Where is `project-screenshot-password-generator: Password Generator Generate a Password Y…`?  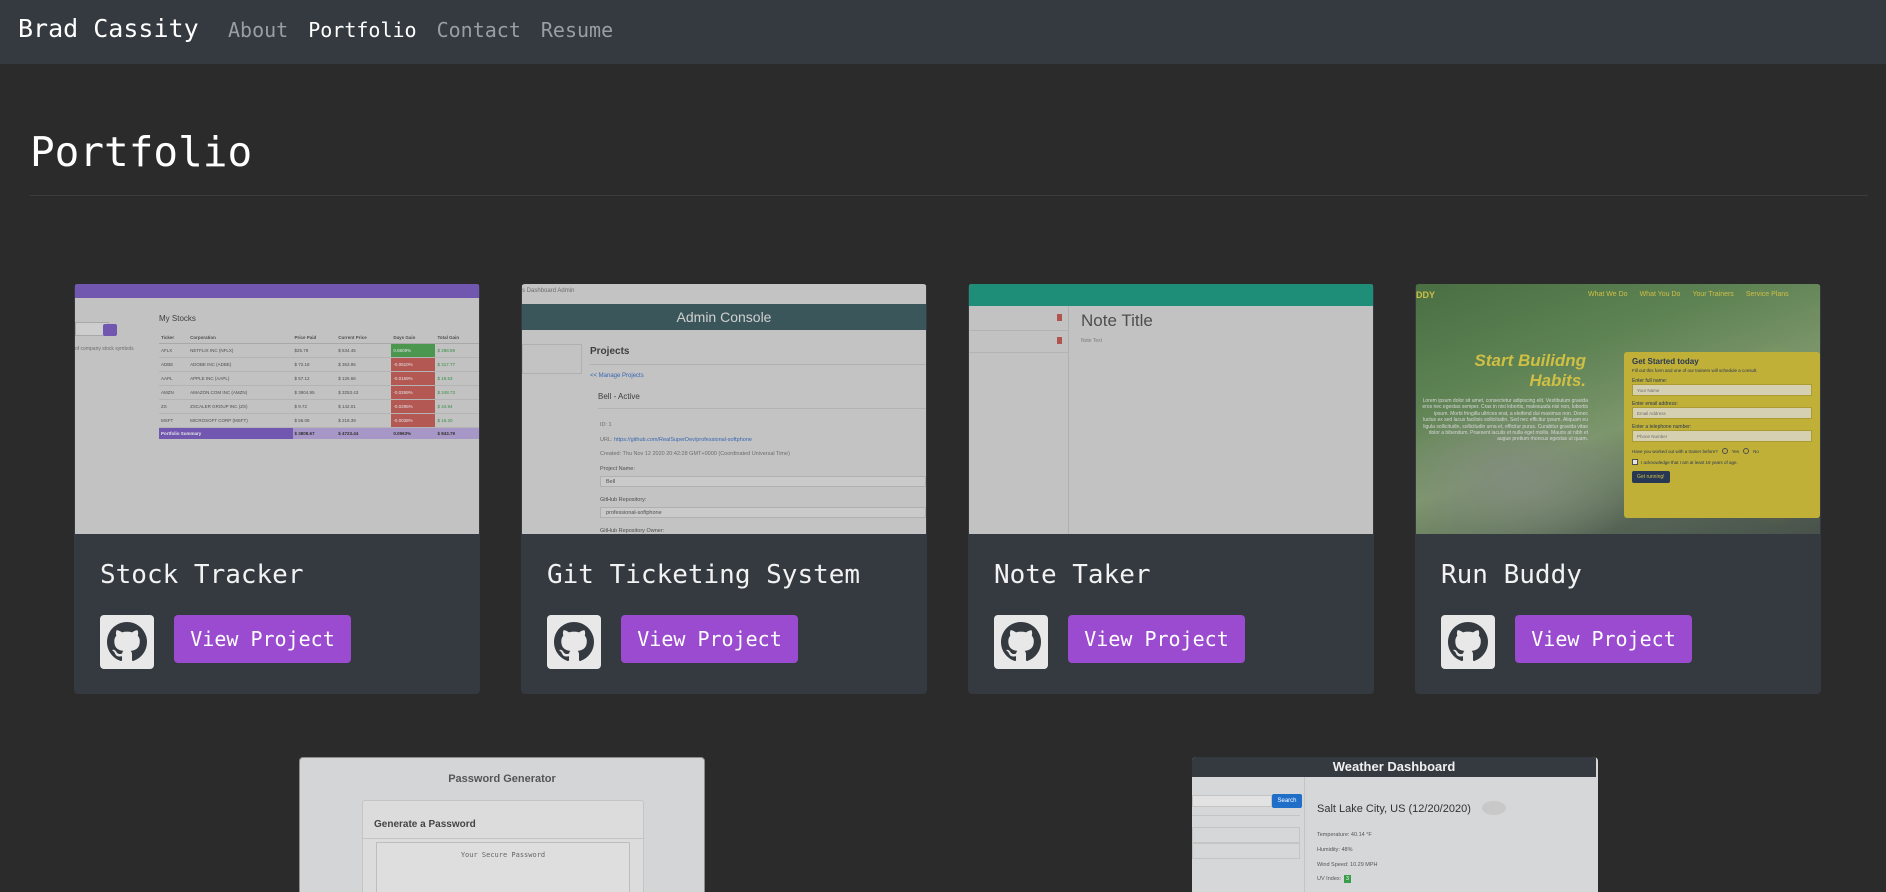
project-screenshot-password-generator: Password Generator Generate a Password Y… is located at coordinates (502, 824).